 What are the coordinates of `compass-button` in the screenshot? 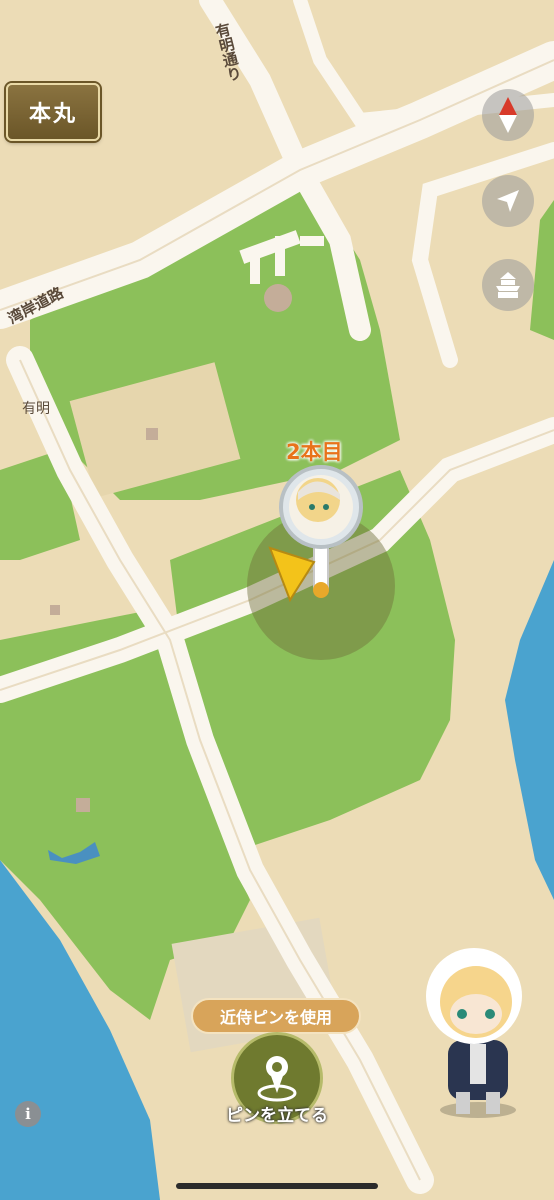 It's located at (508, 115).